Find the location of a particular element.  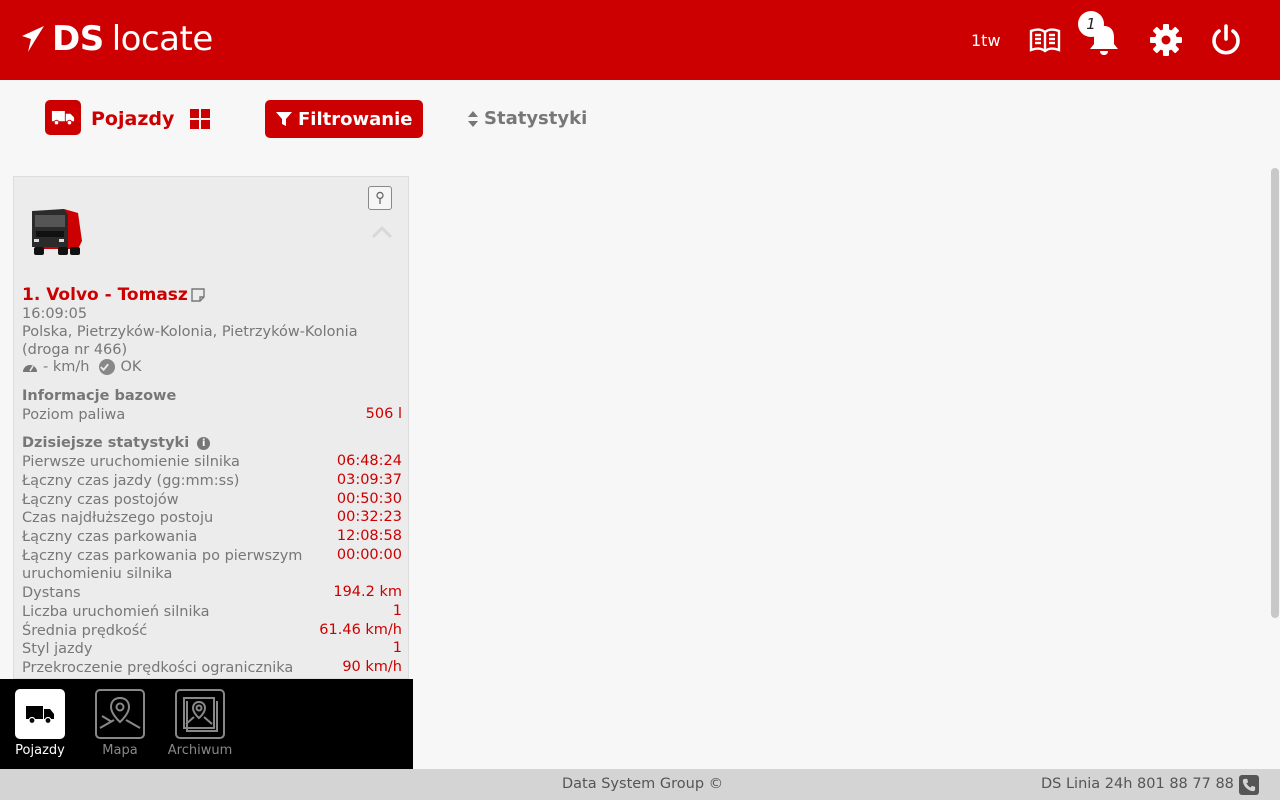

bottom-navigation: Pojazdy Mapa Archiwum is located at coordinates (206, 724).